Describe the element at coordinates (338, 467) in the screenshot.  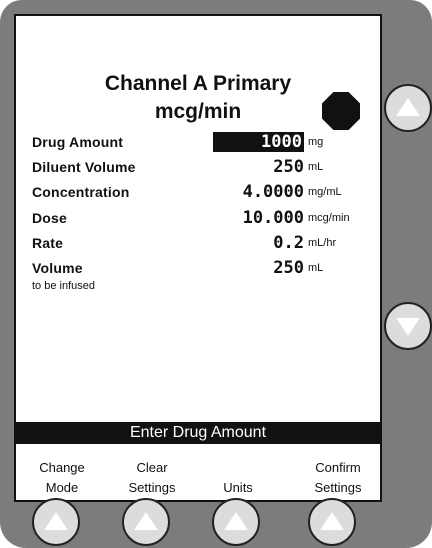
I see `softkey-line: Confirm` at that location.